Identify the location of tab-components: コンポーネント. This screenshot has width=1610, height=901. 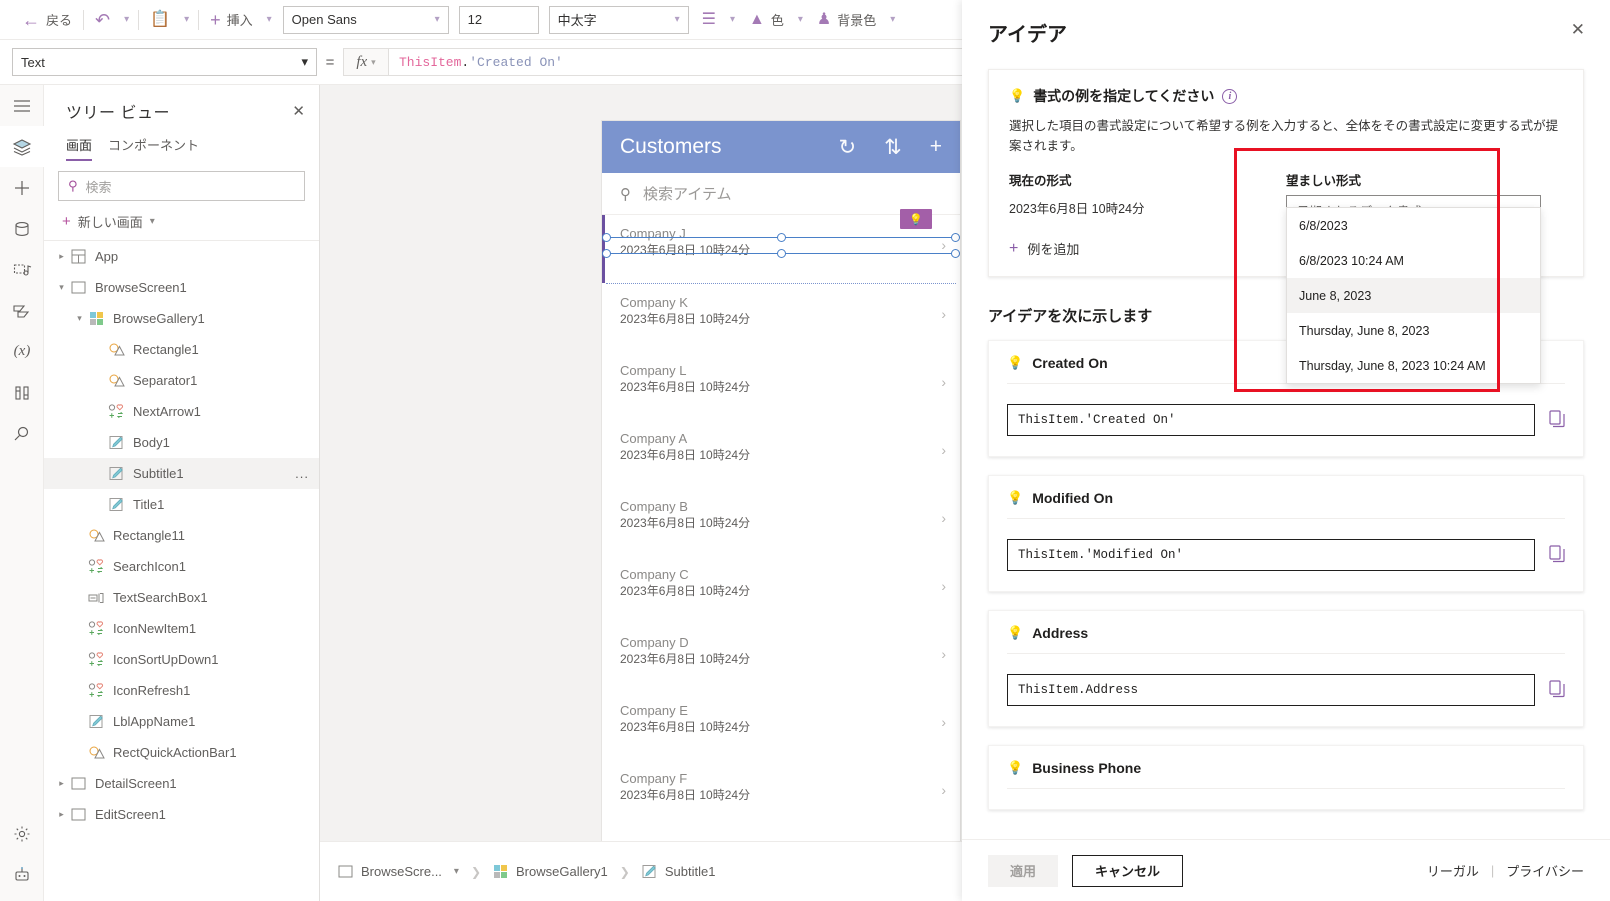
(153, 146).